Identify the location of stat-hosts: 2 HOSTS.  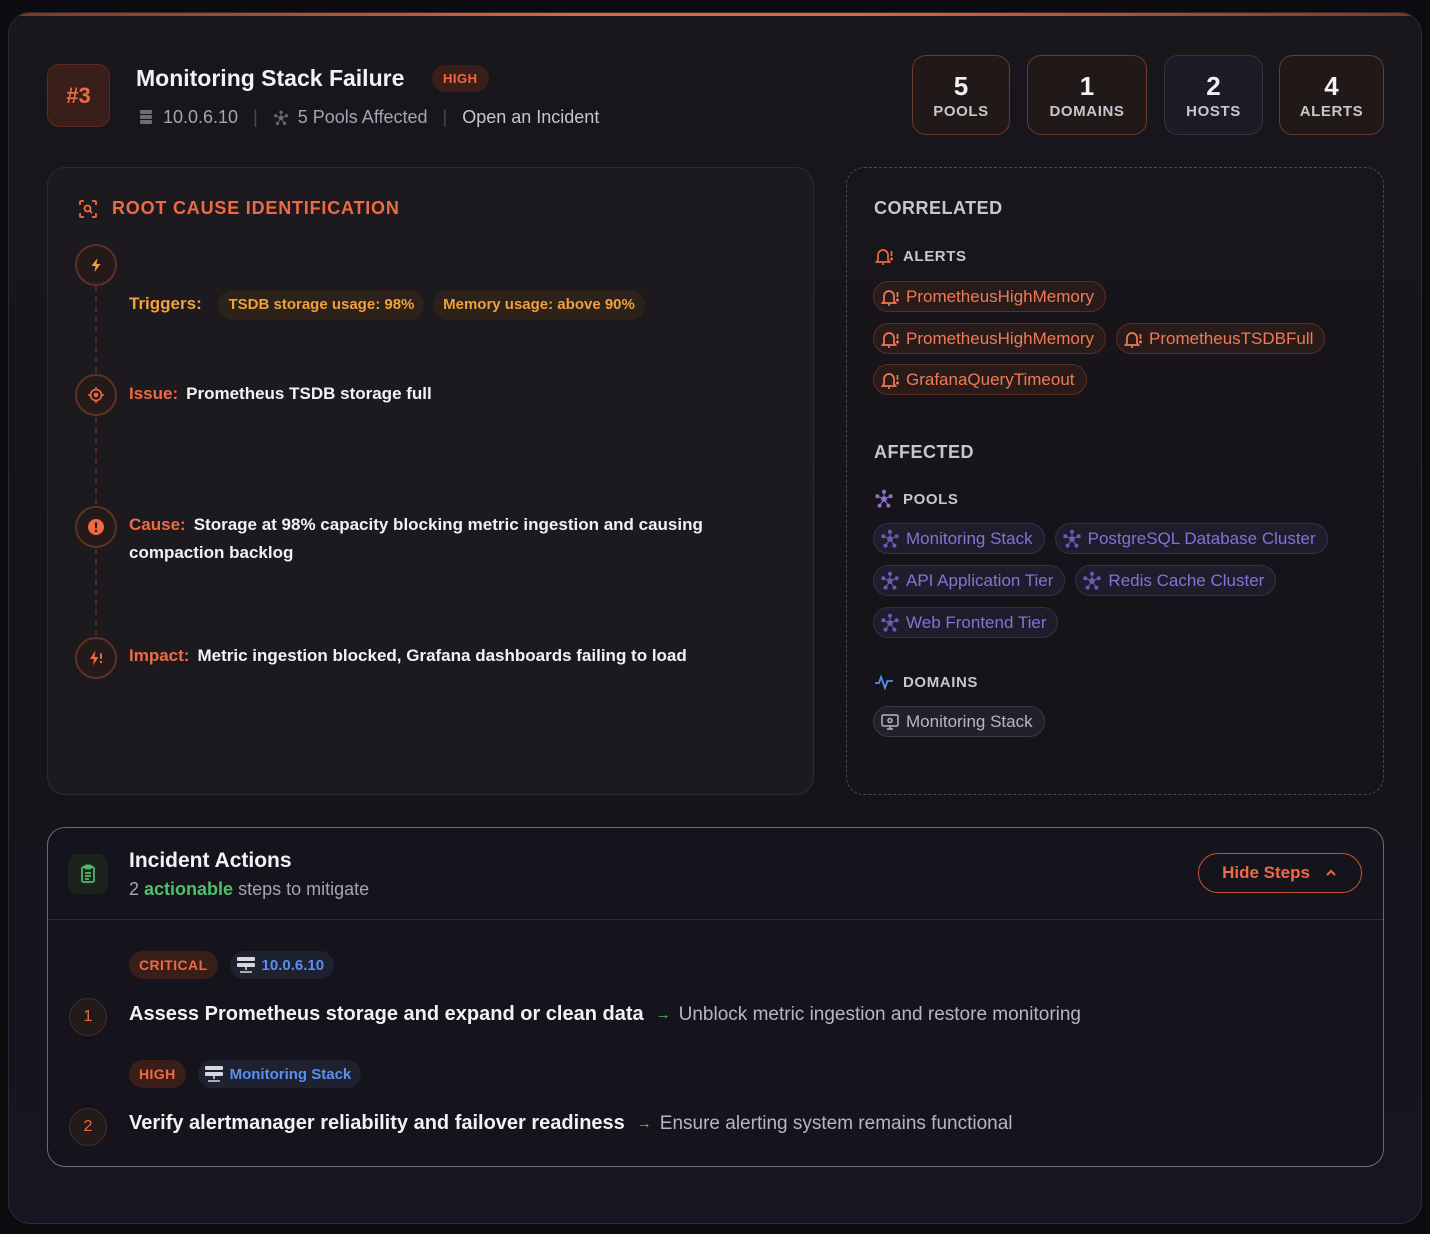
(1213, 95).